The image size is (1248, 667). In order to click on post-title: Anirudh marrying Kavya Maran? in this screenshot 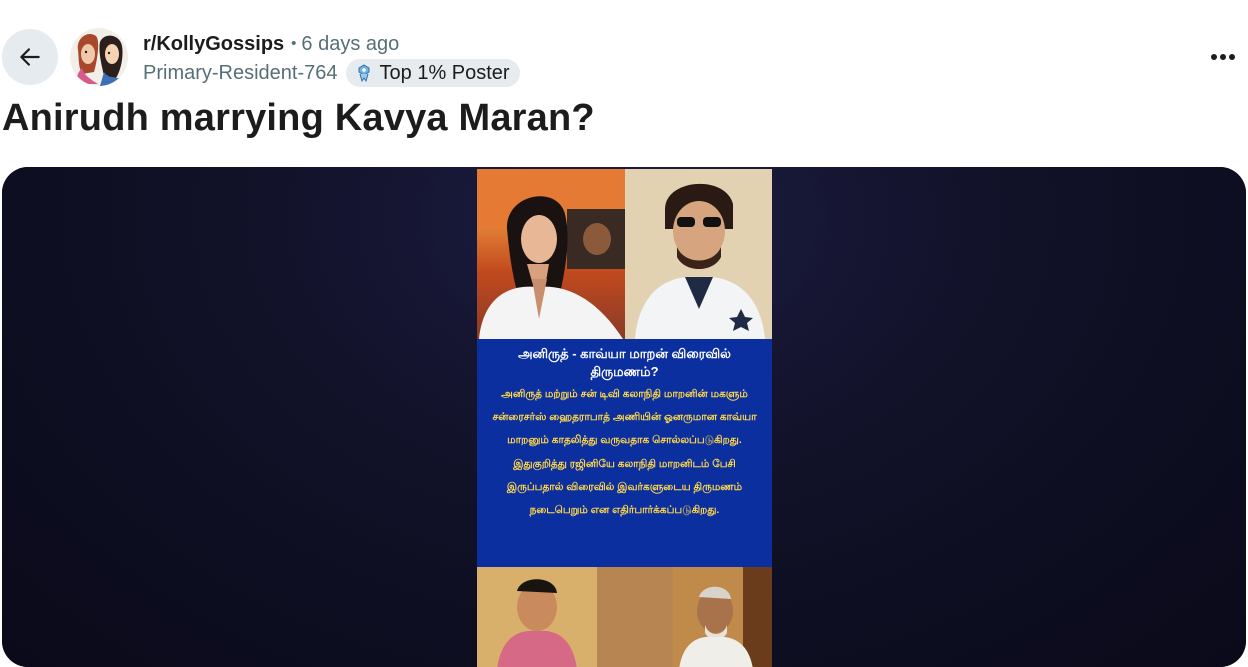, I will do `click(298, 118)`.